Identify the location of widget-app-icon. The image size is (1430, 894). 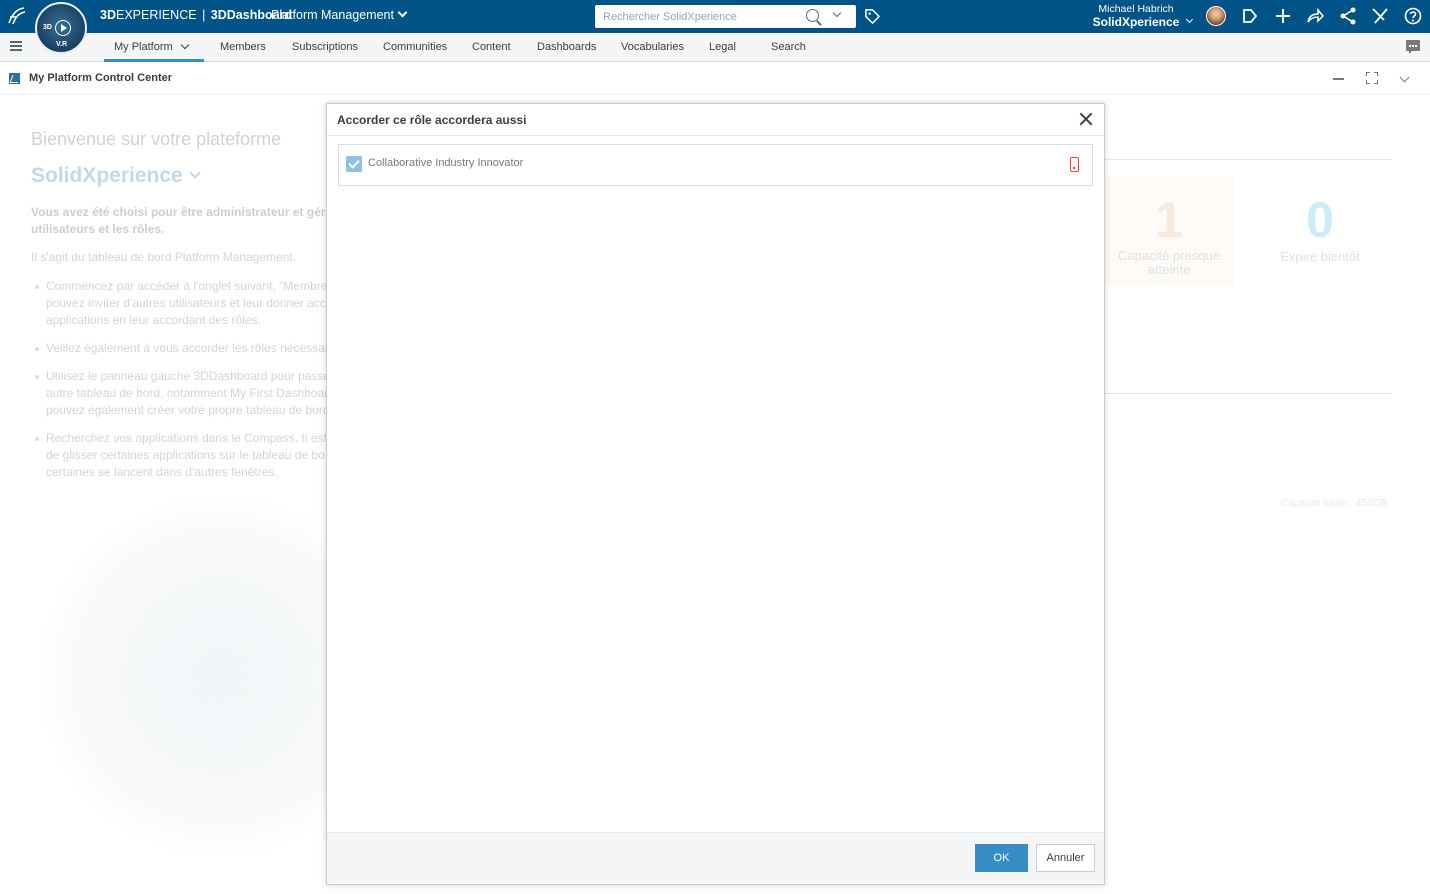
(14, 78).